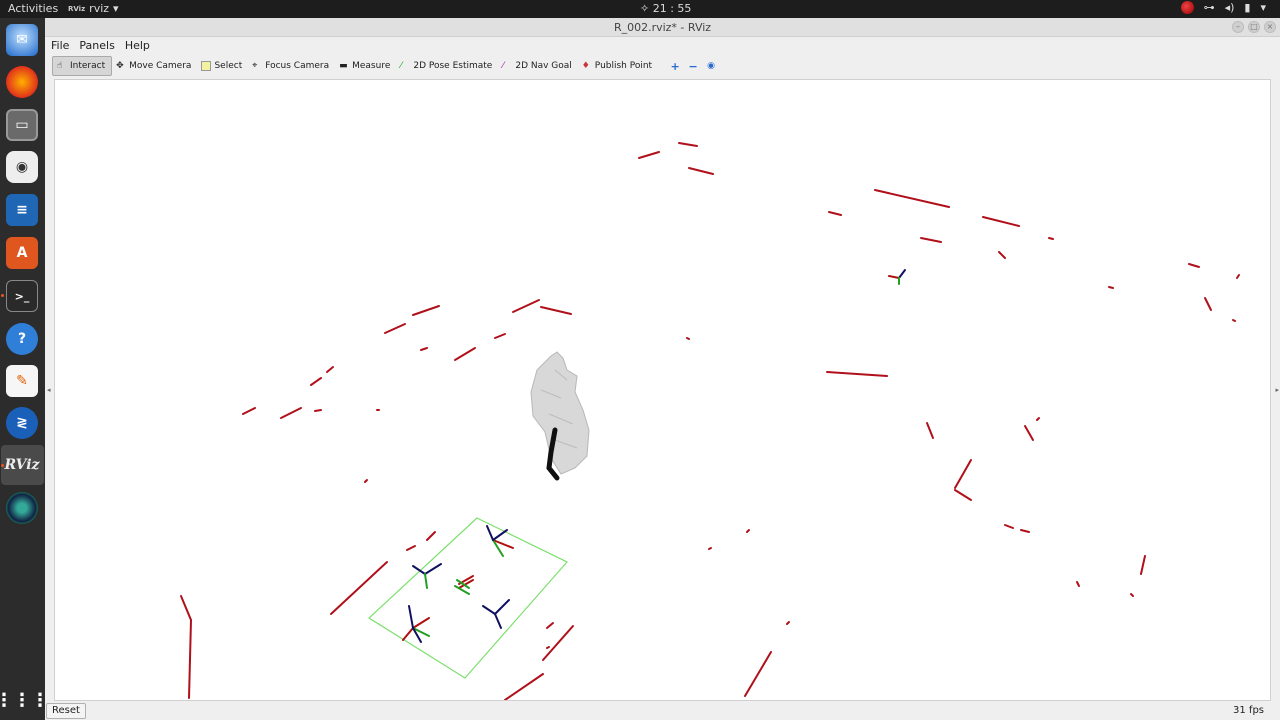 Image resolution: width=1280 pixels, height=720 pixels. I want to click on move-arrows-icon: ✥, so click(120, 66).